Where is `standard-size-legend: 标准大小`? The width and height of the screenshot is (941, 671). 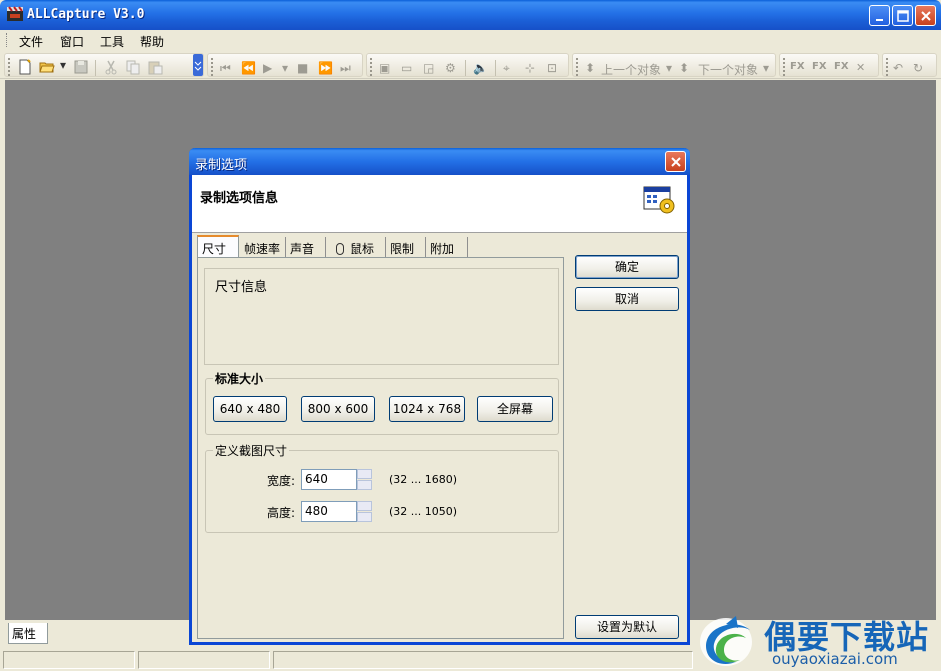 standard-size-legend: 标准大小 is located at coordinates (239, 378).